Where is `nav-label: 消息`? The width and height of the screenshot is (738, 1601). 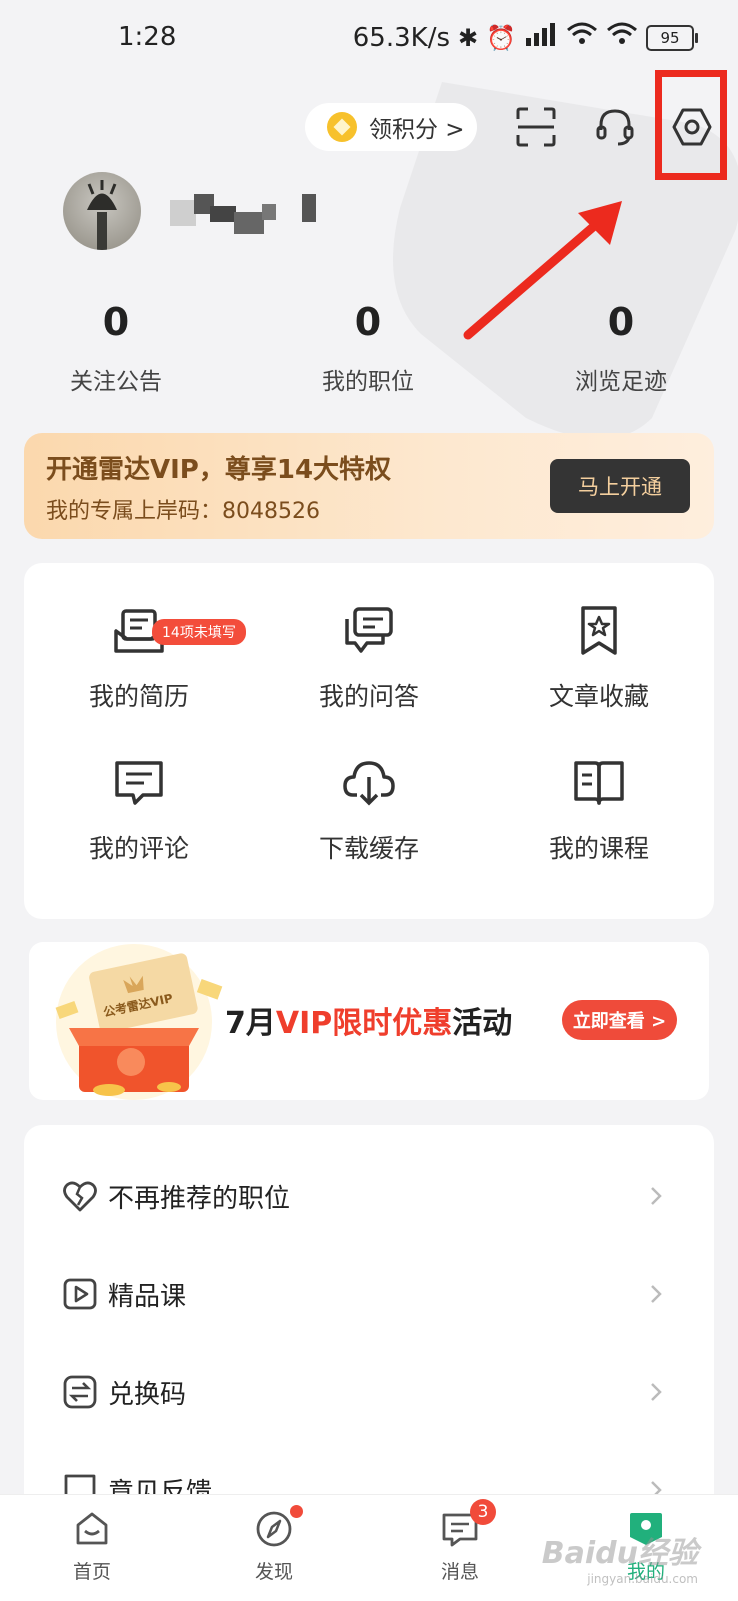 nav-label: 消息 is located at coordinates (459, 1572).